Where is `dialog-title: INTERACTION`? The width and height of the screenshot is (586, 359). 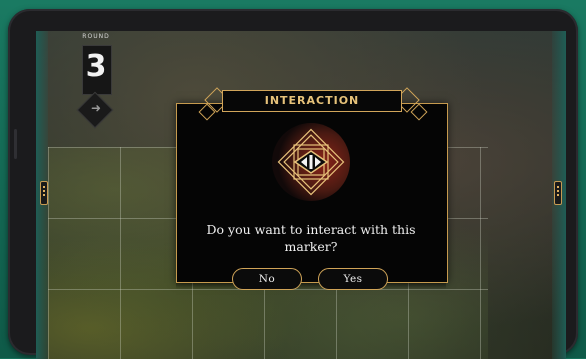
dialog-title: INTERACTION is located at coordinates (312, 100).